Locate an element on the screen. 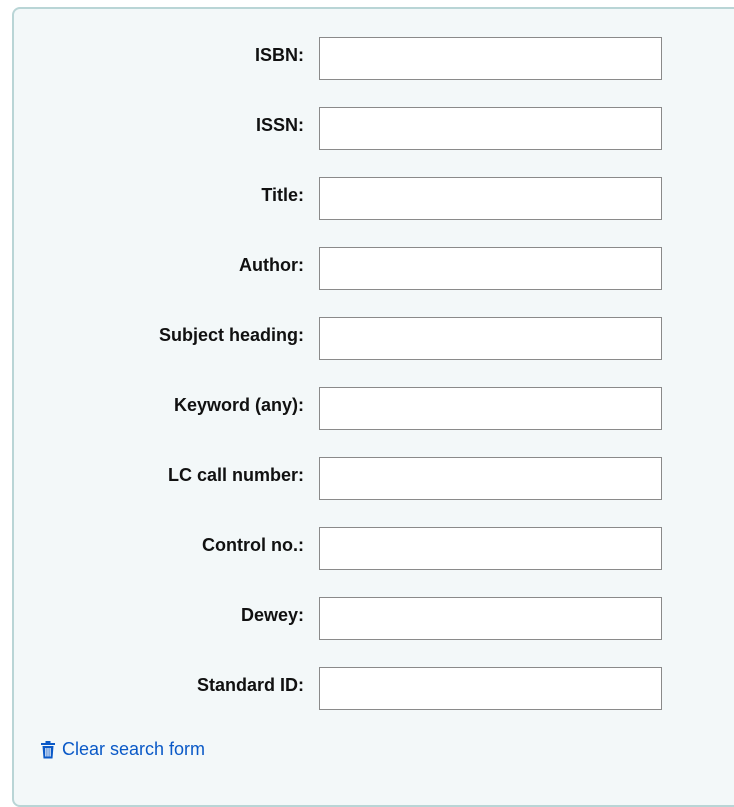  title-input is located at coordinates (490, 198).